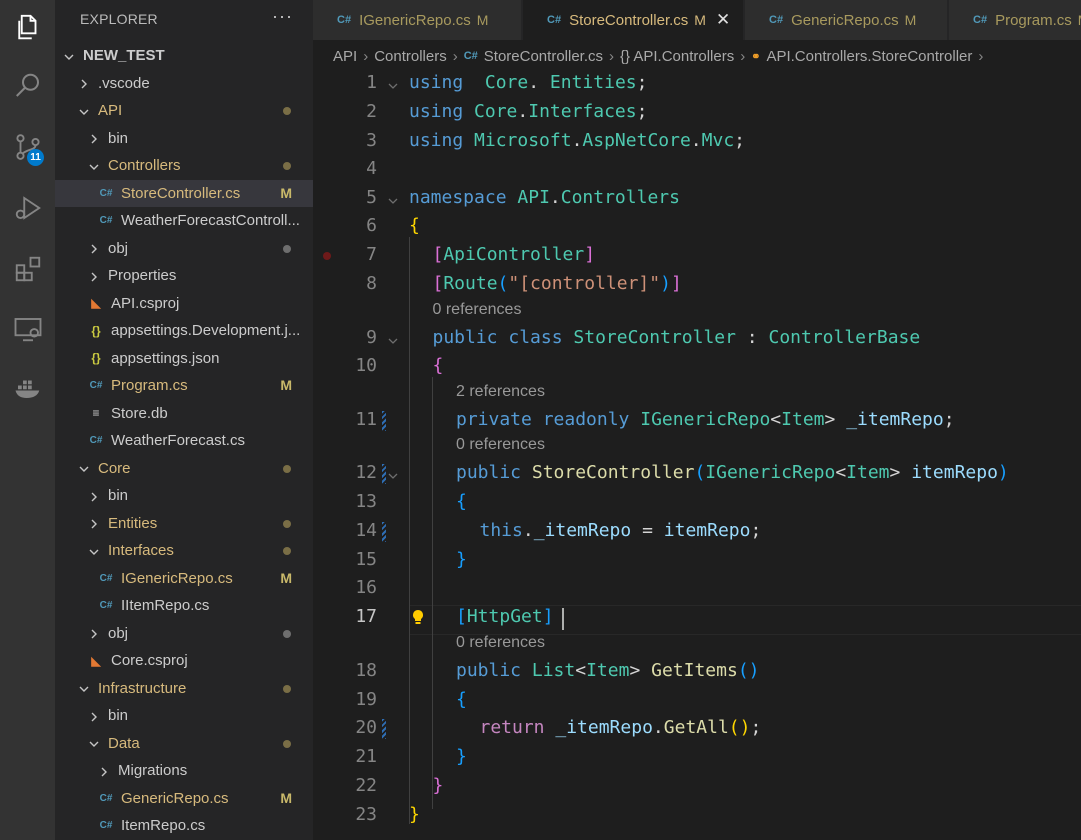 Image resolution: width=1081 pixels, height=840 pixels. What do you see at coordinates (410, 56) in the screenshot?
I see `breadcrumb-item: Controllers` at bounding box center [410, 56].